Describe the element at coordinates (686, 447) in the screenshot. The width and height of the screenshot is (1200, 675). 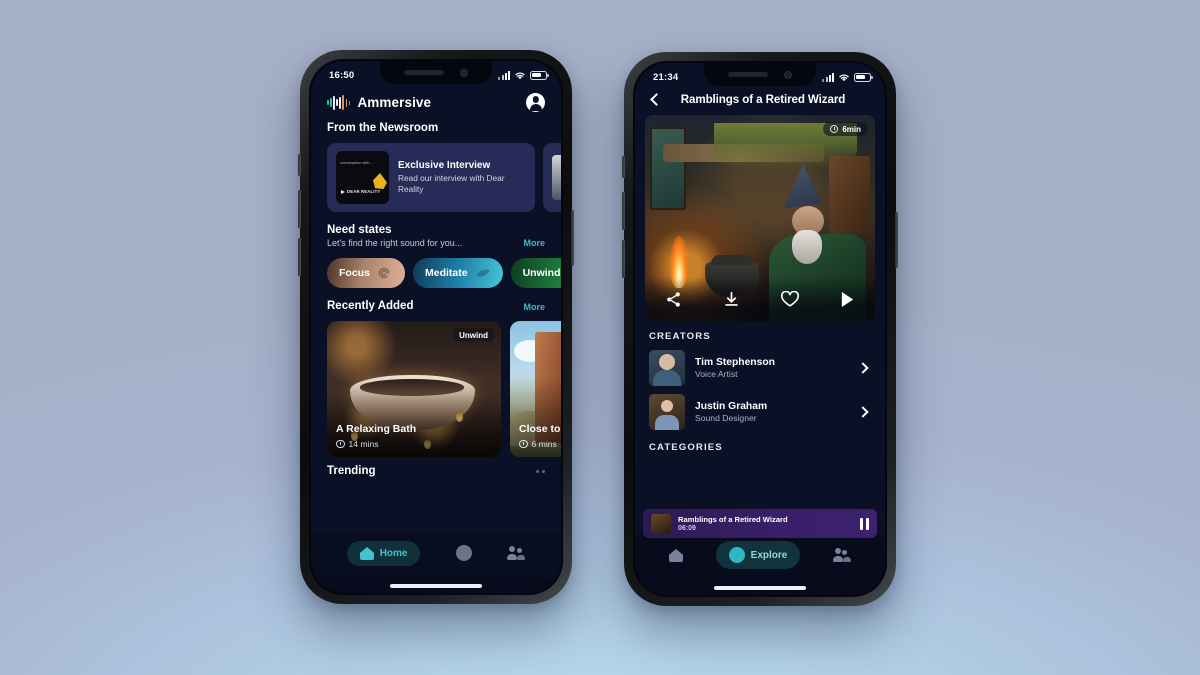
I see `categories-section-label: CATEGORIES` at that location.